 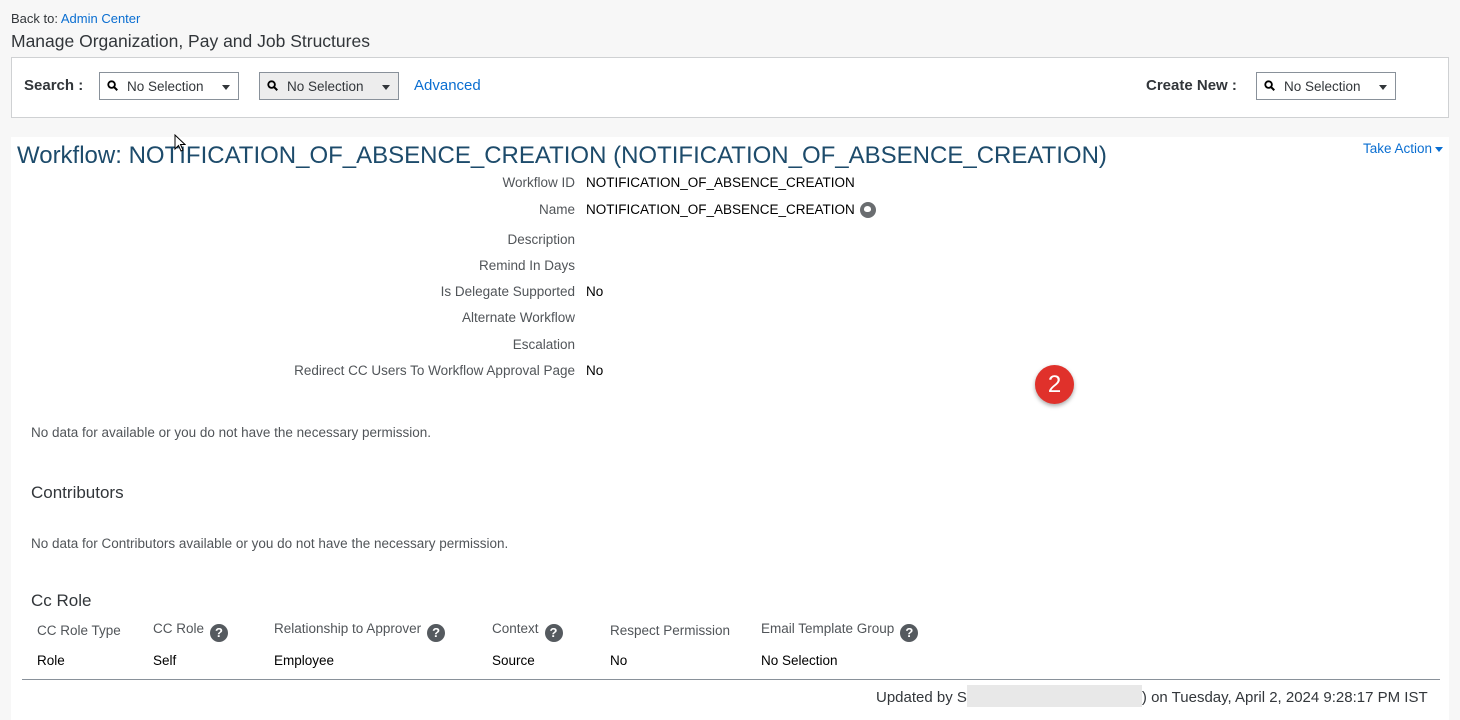 I want to click on cell-email-template: No Selection, so click(x=799, y=660).